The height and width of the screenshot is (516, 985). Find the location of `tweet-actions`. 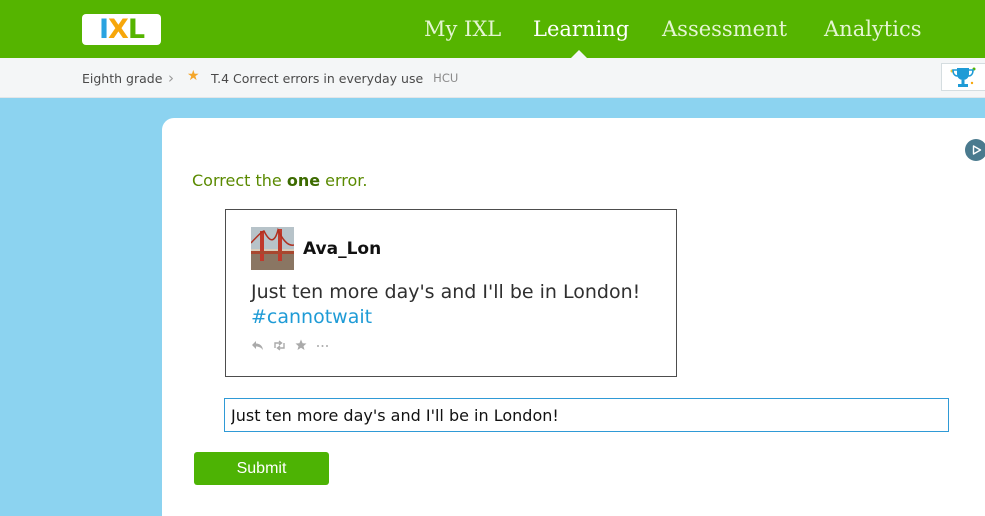

tweet-actions is located at coordinates (290, 345).